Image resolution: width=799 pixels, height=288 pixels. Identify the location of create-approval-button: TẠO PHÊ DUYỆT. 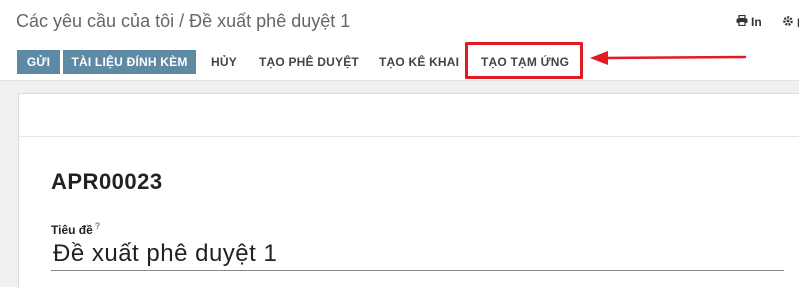
(309, 62).